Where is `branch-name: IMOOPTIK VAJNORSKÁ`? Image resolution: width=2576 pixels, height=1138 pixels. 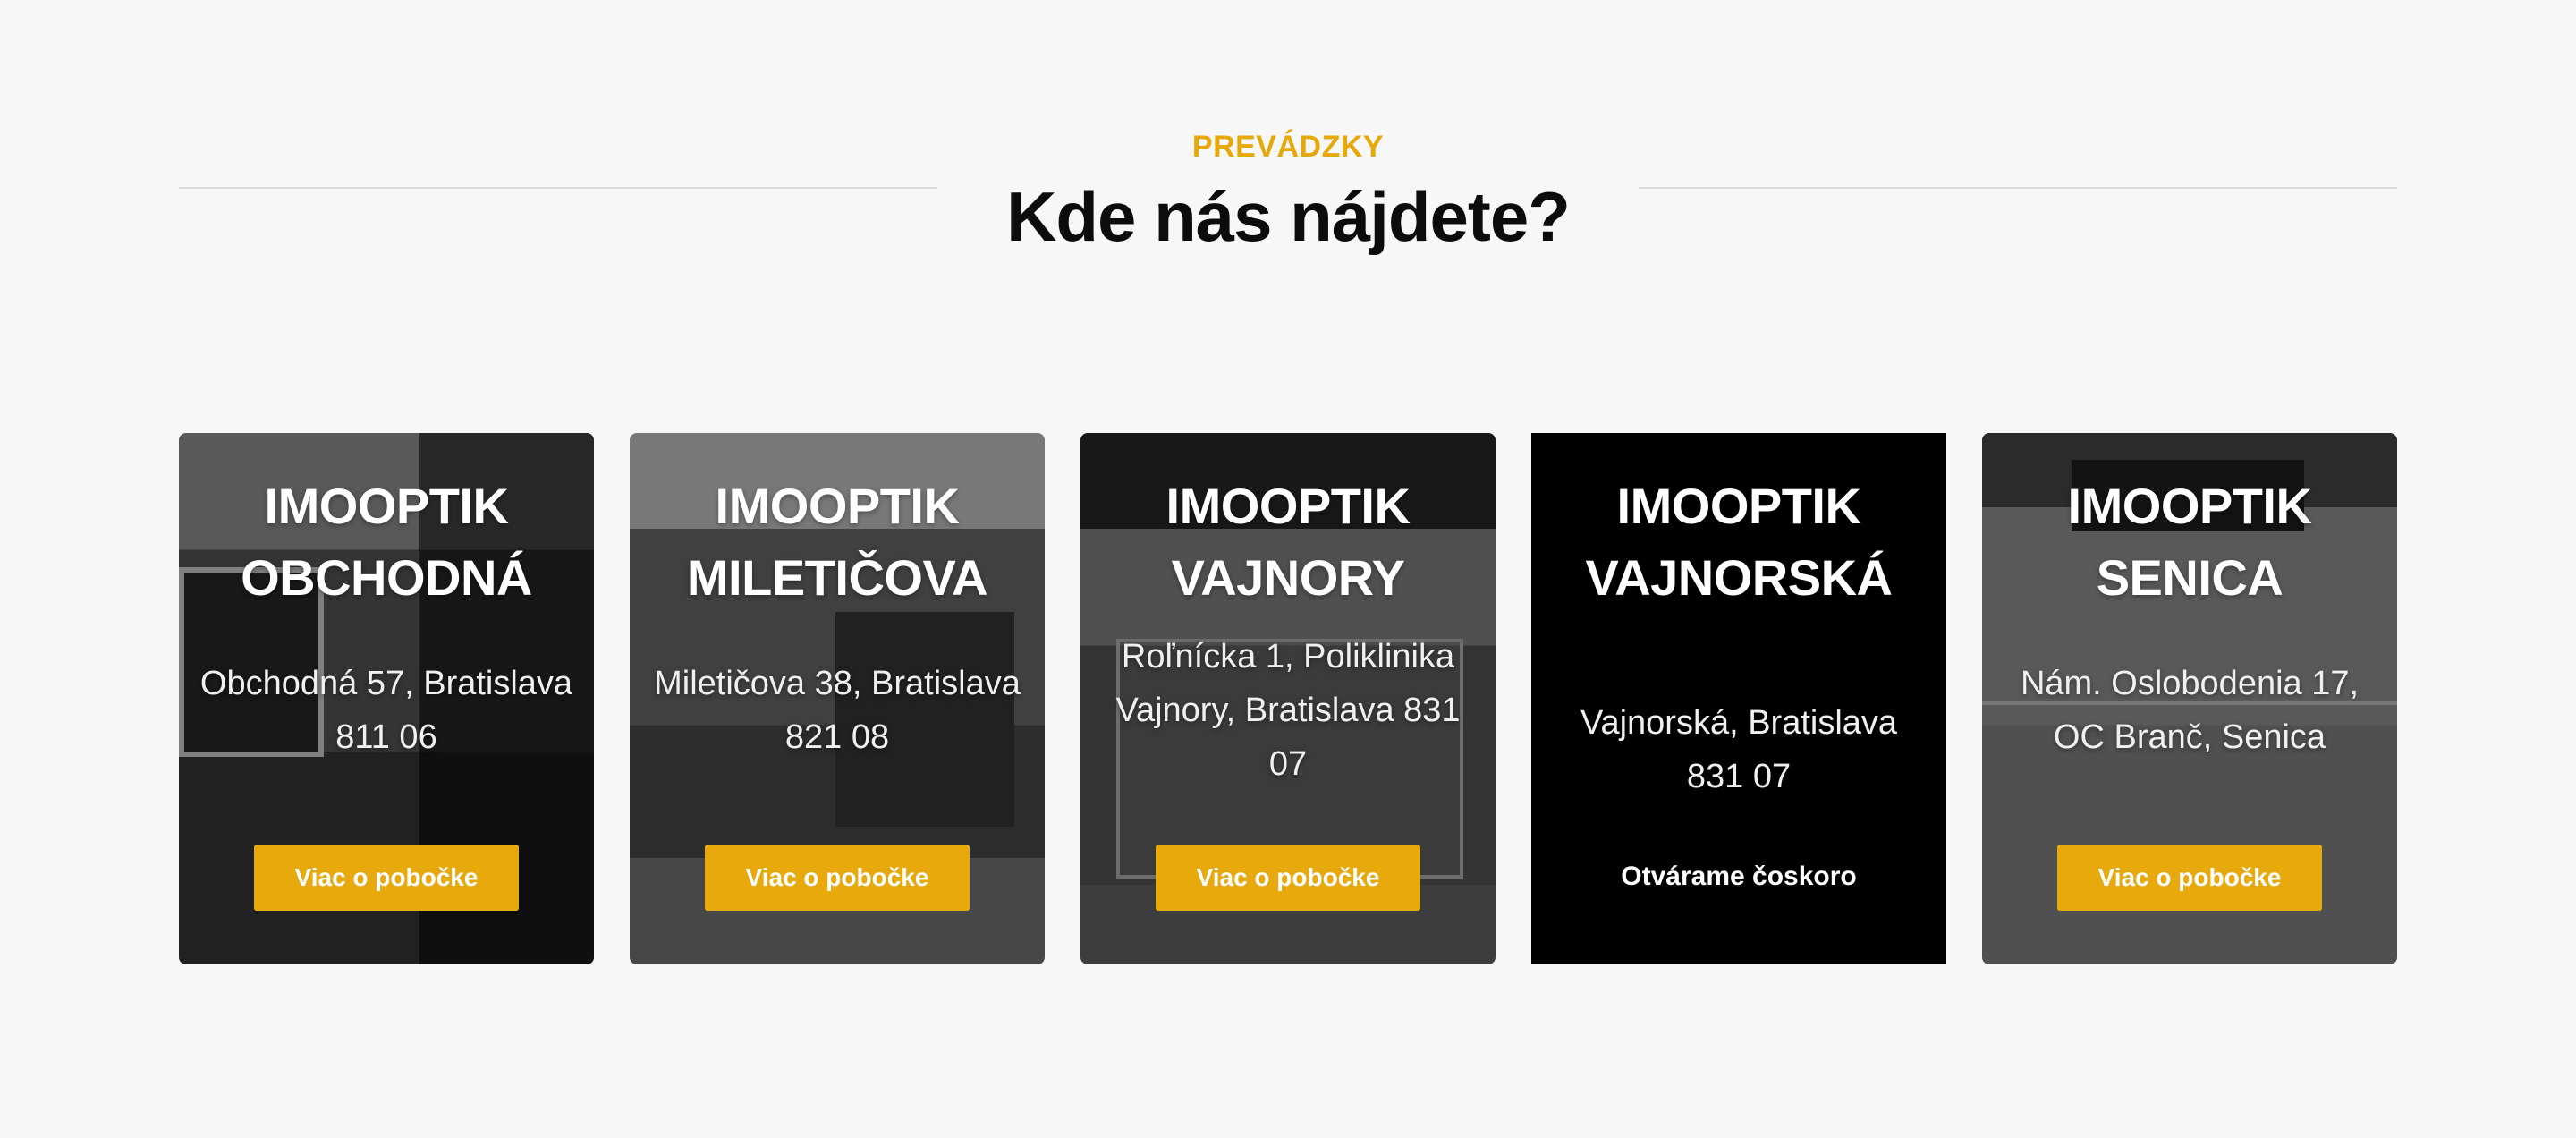 branch-name: IMOOPTIK VAJNORSKÁ is located at coordinates (1739, 542).